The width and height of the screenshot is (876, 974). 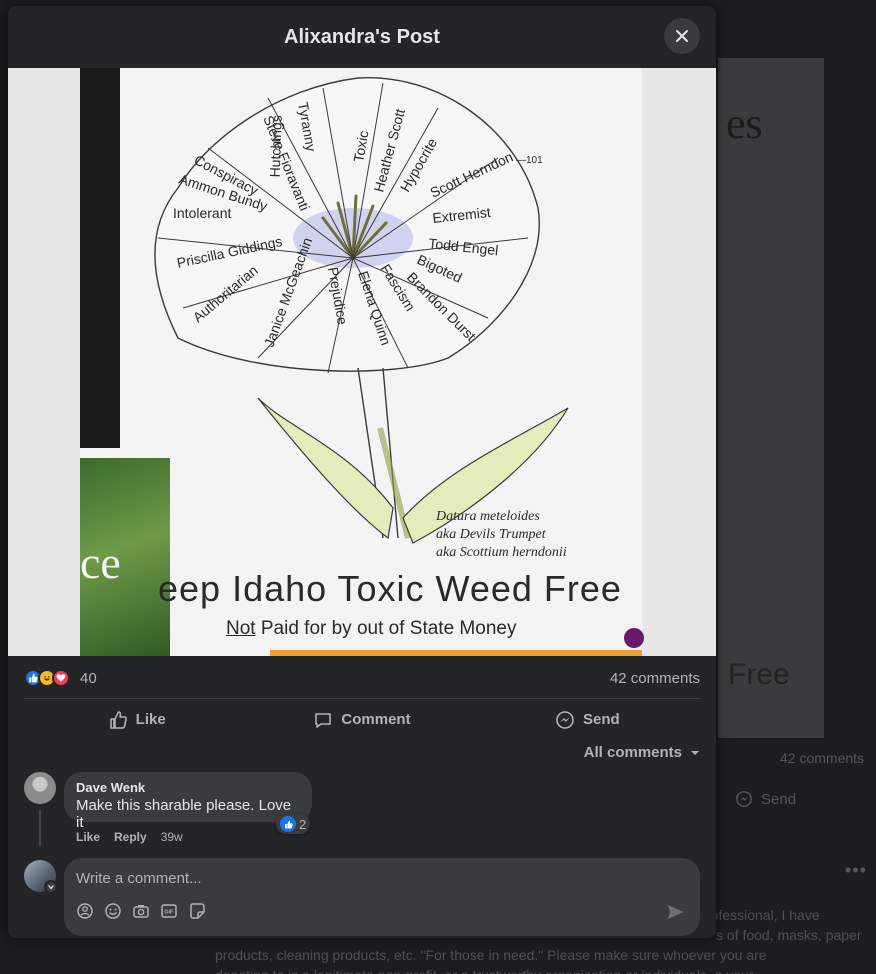 I want to click on comment-composer: GIF, so click(x=362, y=898).